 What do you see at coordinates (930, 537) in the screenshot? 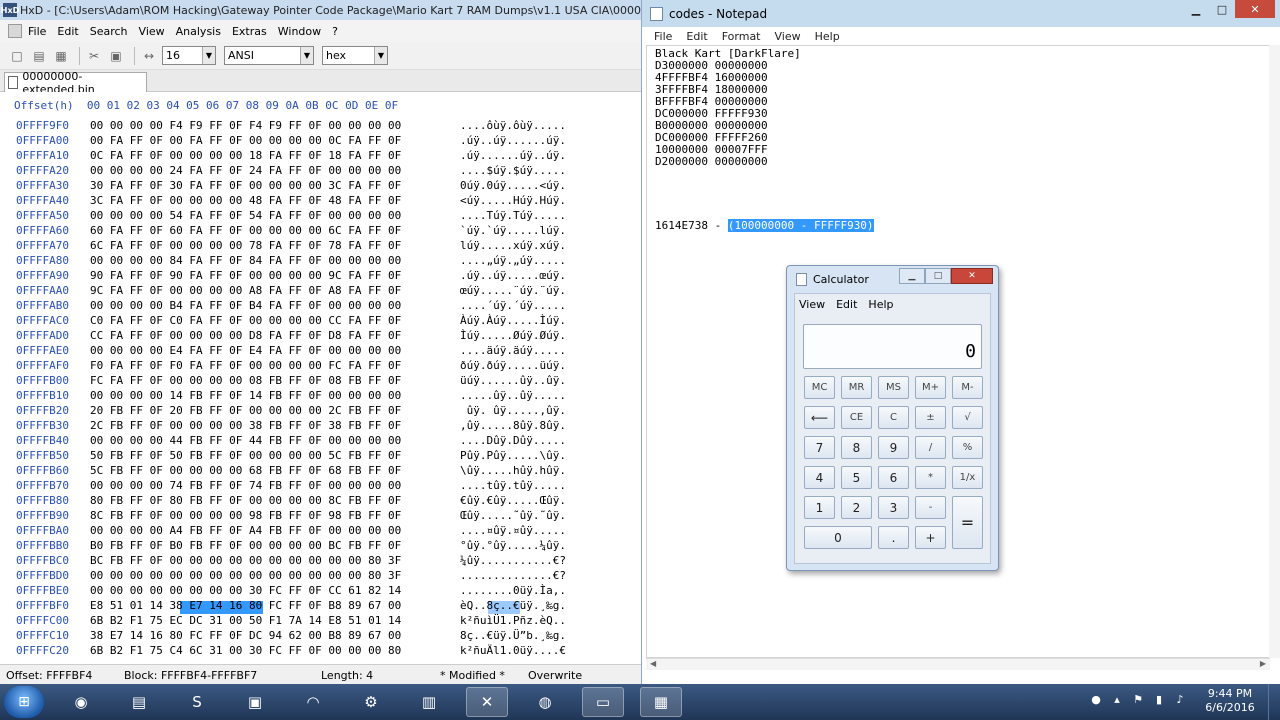
I see `add-button: +` at bounding box center [930, 537].